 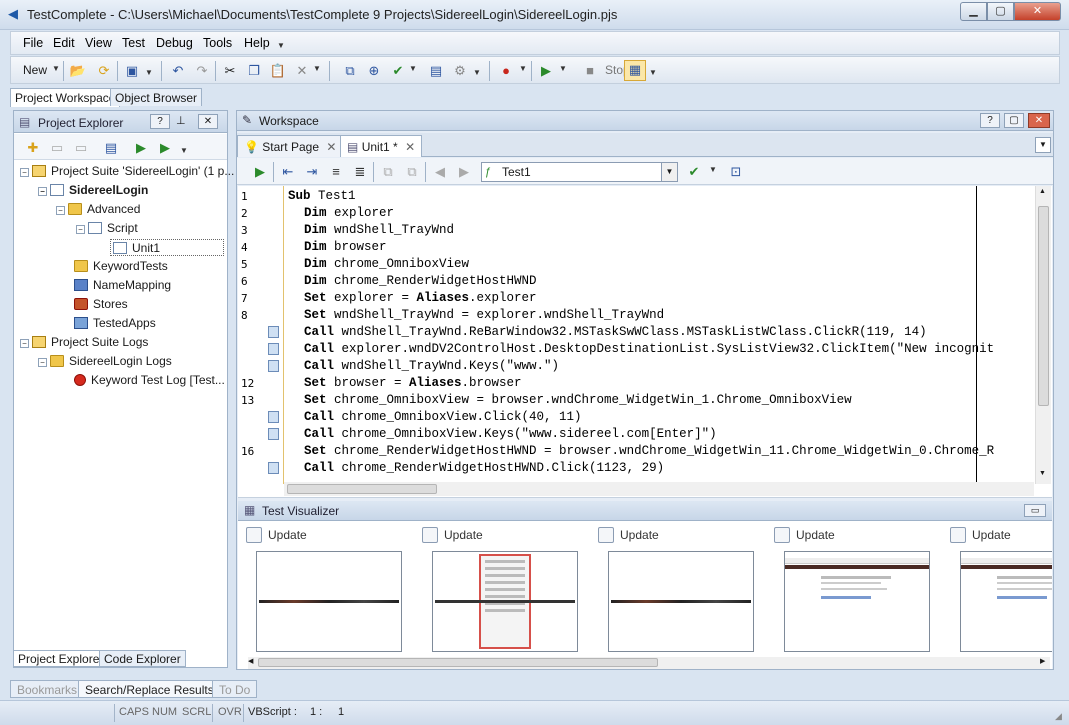 I want to click on code-line: Dim wndShell_TrayWnd, so click(x=379, y=230).